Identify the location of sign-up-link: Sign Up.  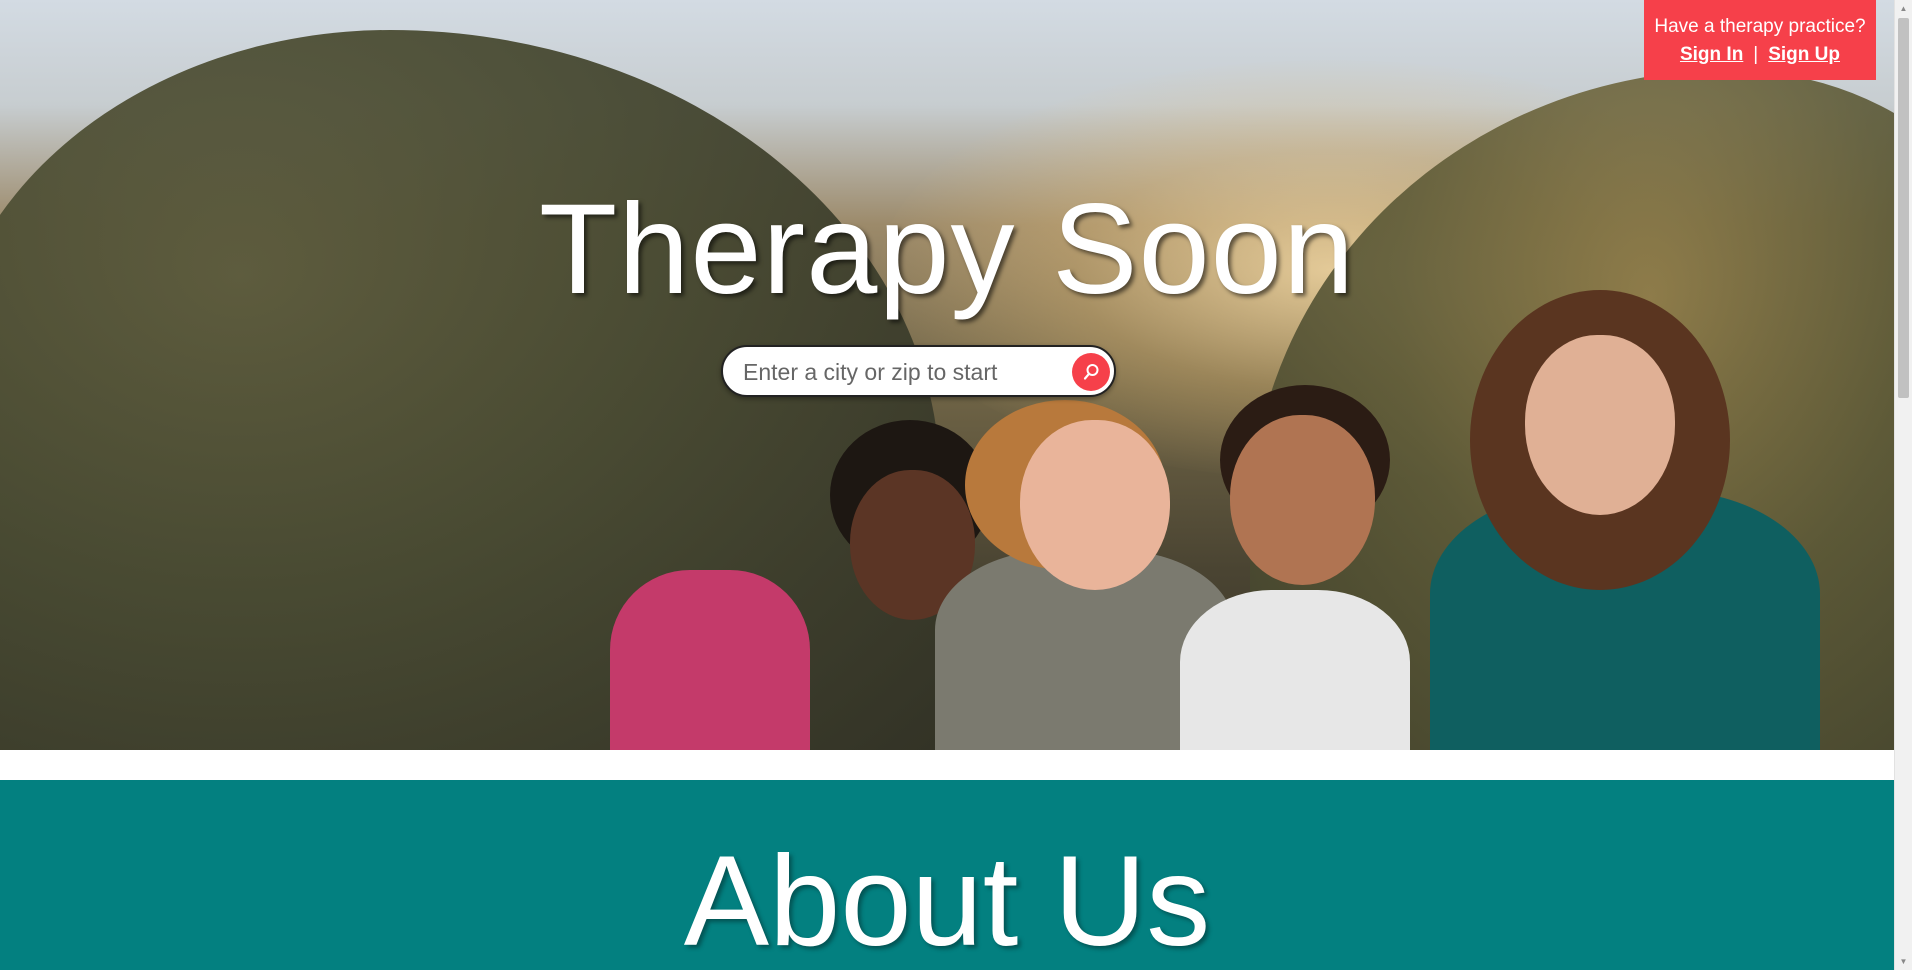
(1804, 54).